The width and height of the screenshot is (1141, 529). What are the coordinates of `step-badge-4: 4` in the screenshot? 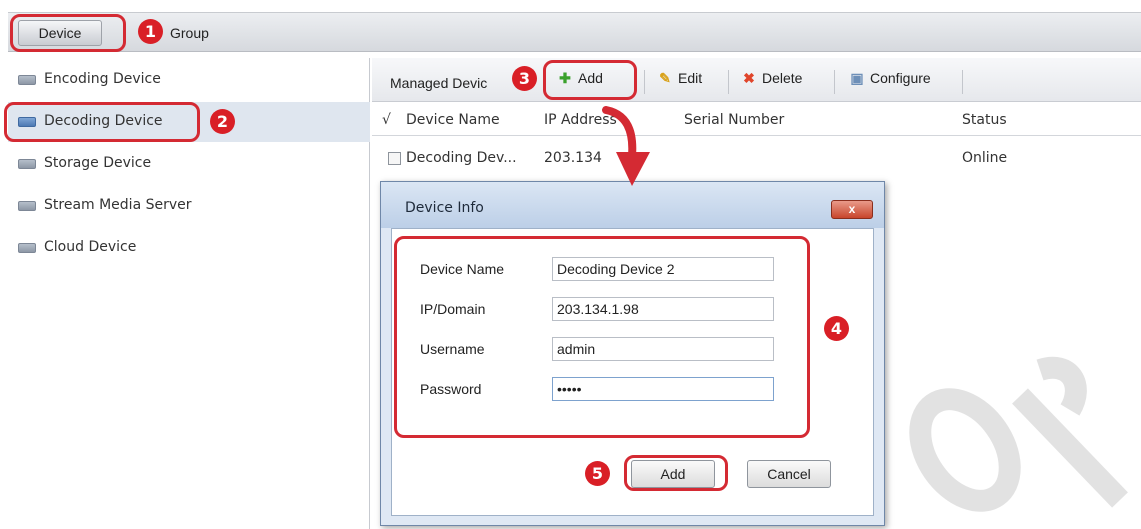 It's located at (836, 328).